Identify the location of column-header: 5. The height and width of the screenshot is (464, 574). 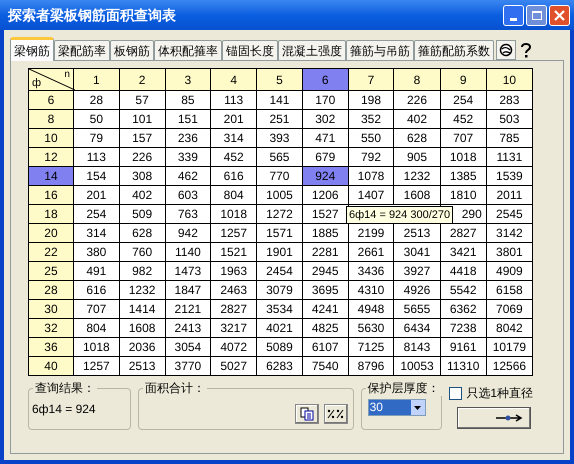
(279, 79).